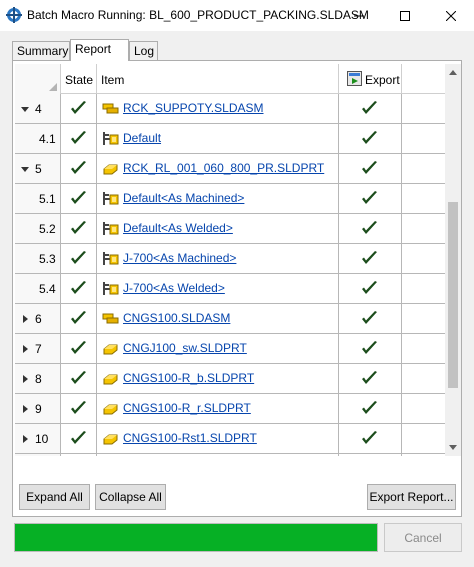  I want to click on scroll-thumb, so click(453, 295).